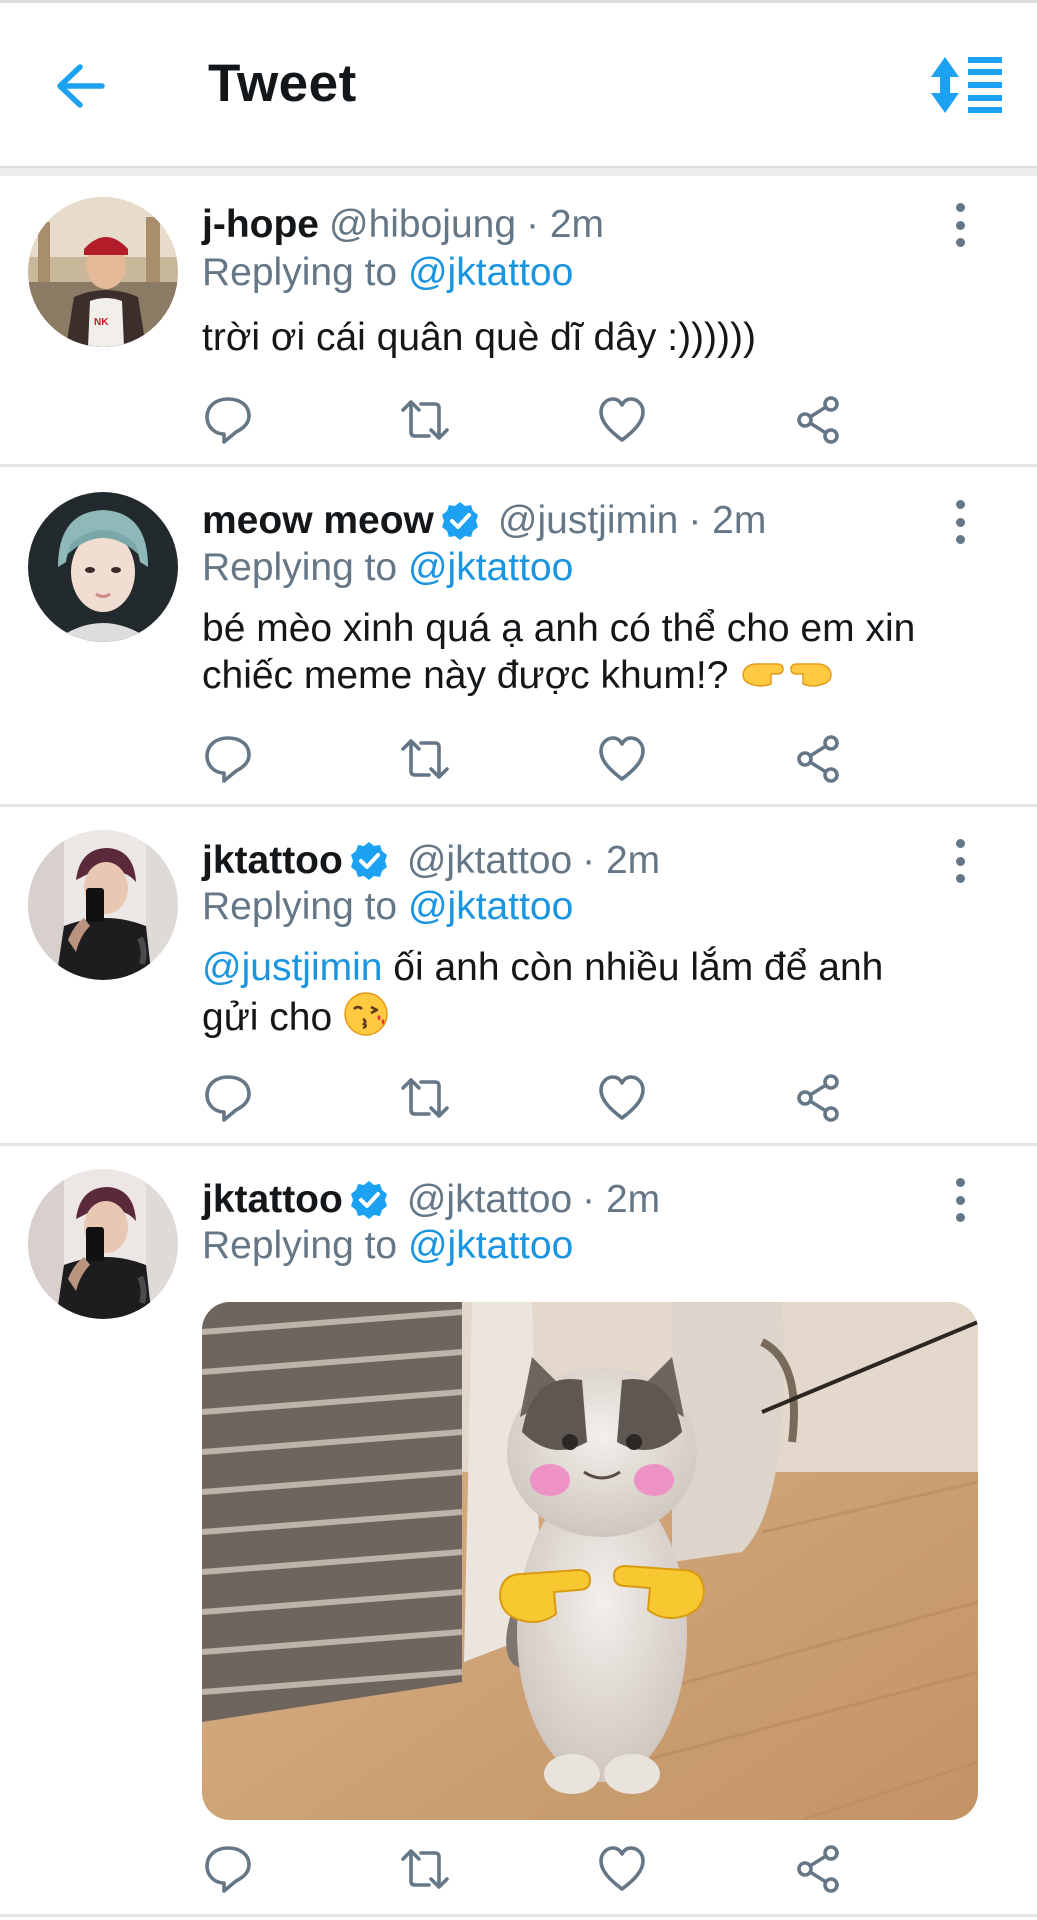  What do you see at coordinates (588, 520) in the screenshot?
I see `handle: @justjimin` at bounding box center [588, 520].